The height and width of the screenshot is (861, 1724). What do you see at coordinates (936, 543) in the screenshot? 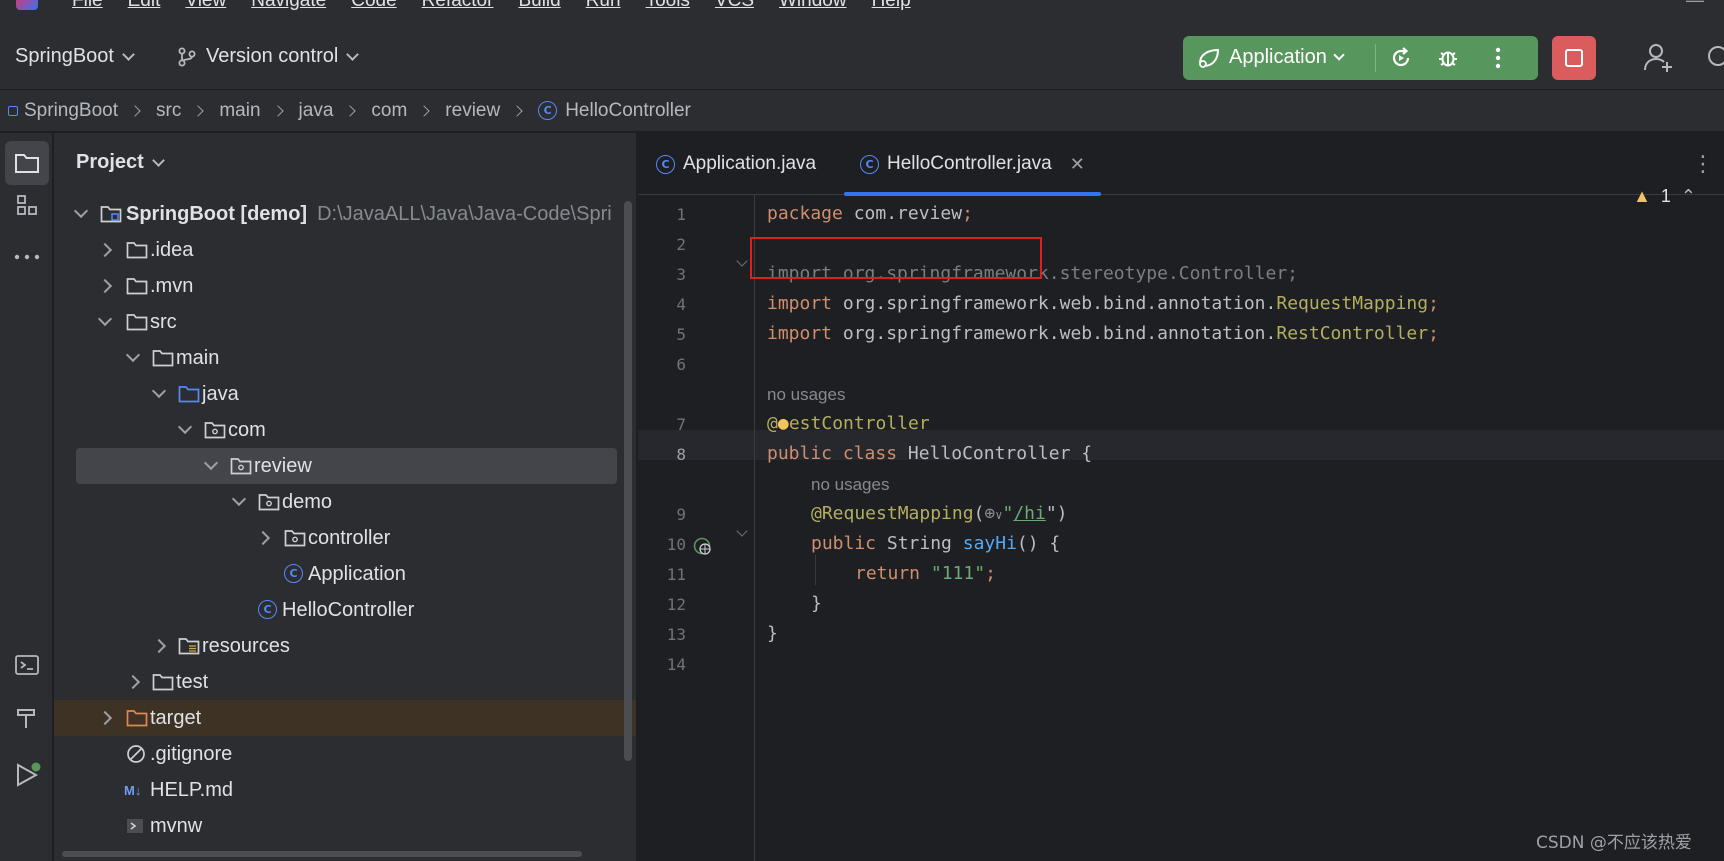
I see `code-line-10: public String sayHi() {` at bounding box center [936, 543].